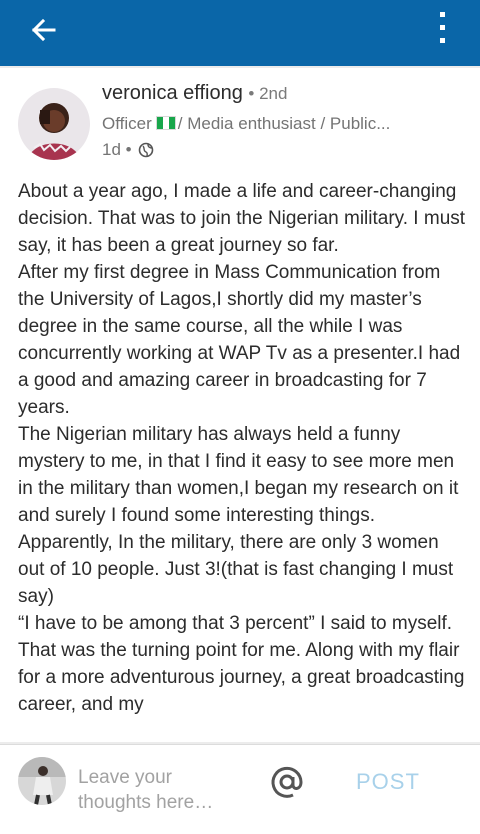 The image size is (480, 834). Describe the element at coordinates (44, 30) in the screenshot. I see `arrow-left-icon` at that location.